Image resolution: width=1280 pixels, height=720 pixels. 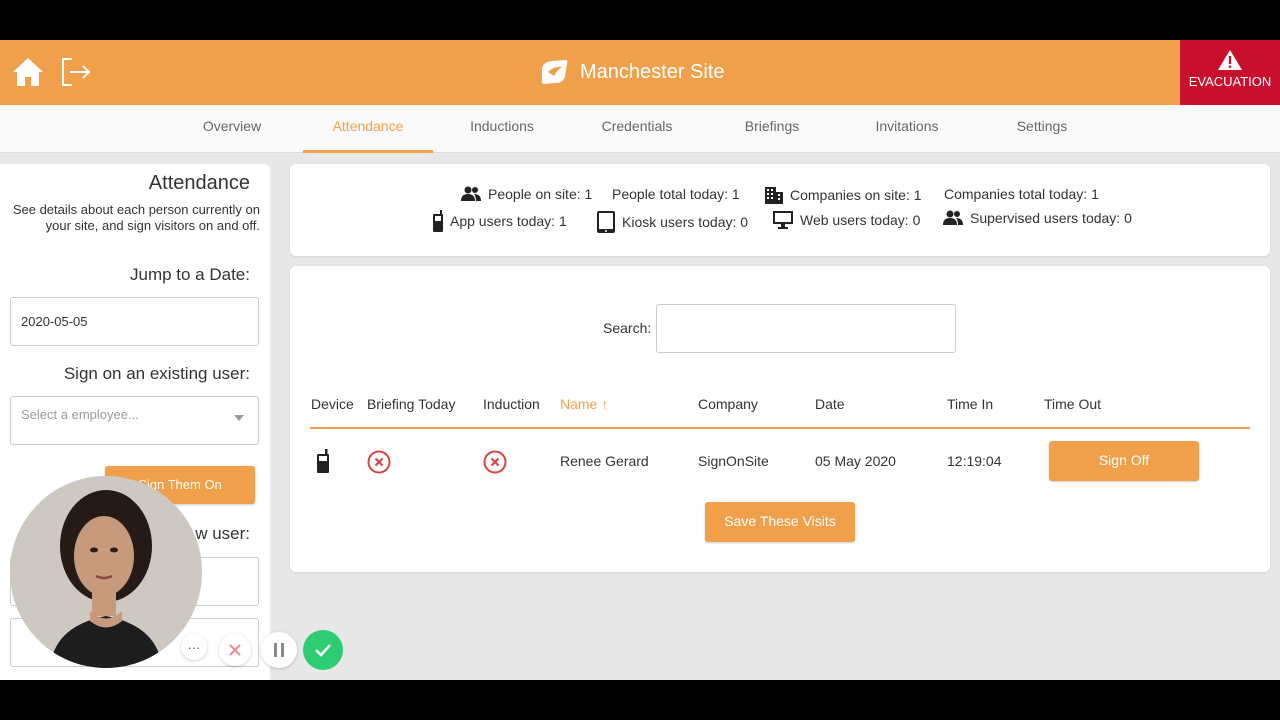 I want to click on tablet-icon, so click(x=606, y=222).